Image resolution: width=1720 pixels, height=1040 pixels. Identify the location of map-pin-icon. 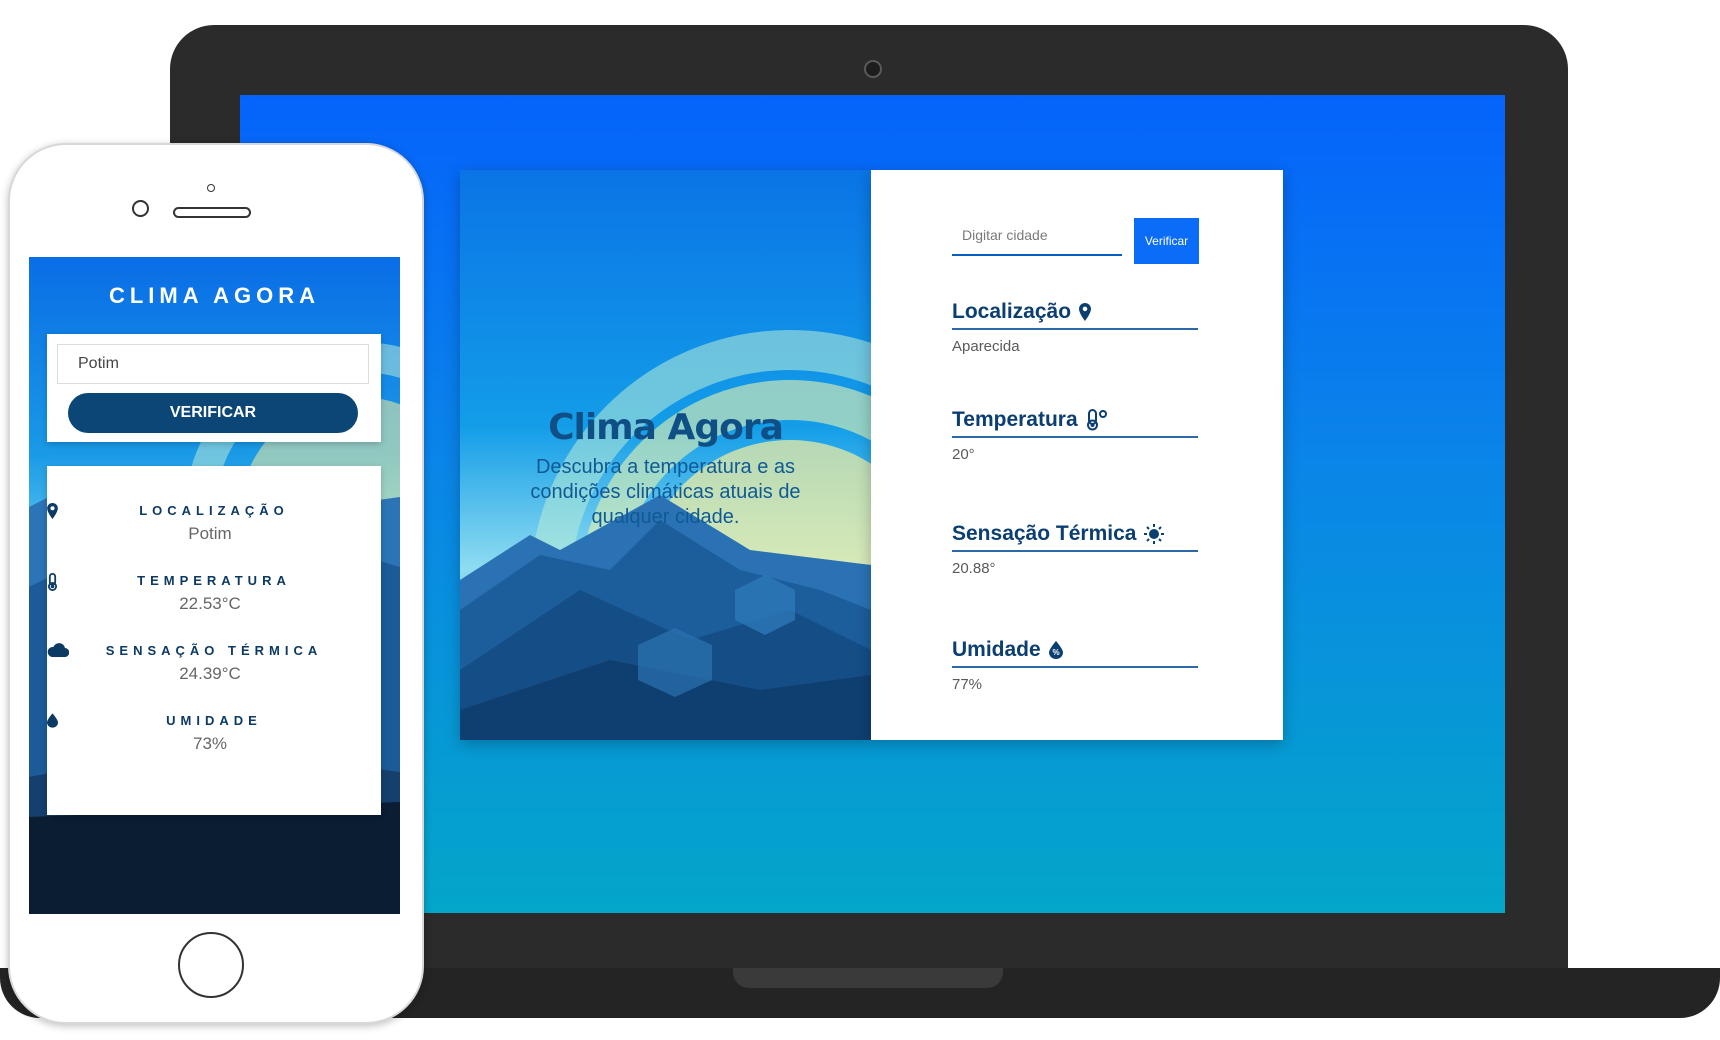
(1085, 312).